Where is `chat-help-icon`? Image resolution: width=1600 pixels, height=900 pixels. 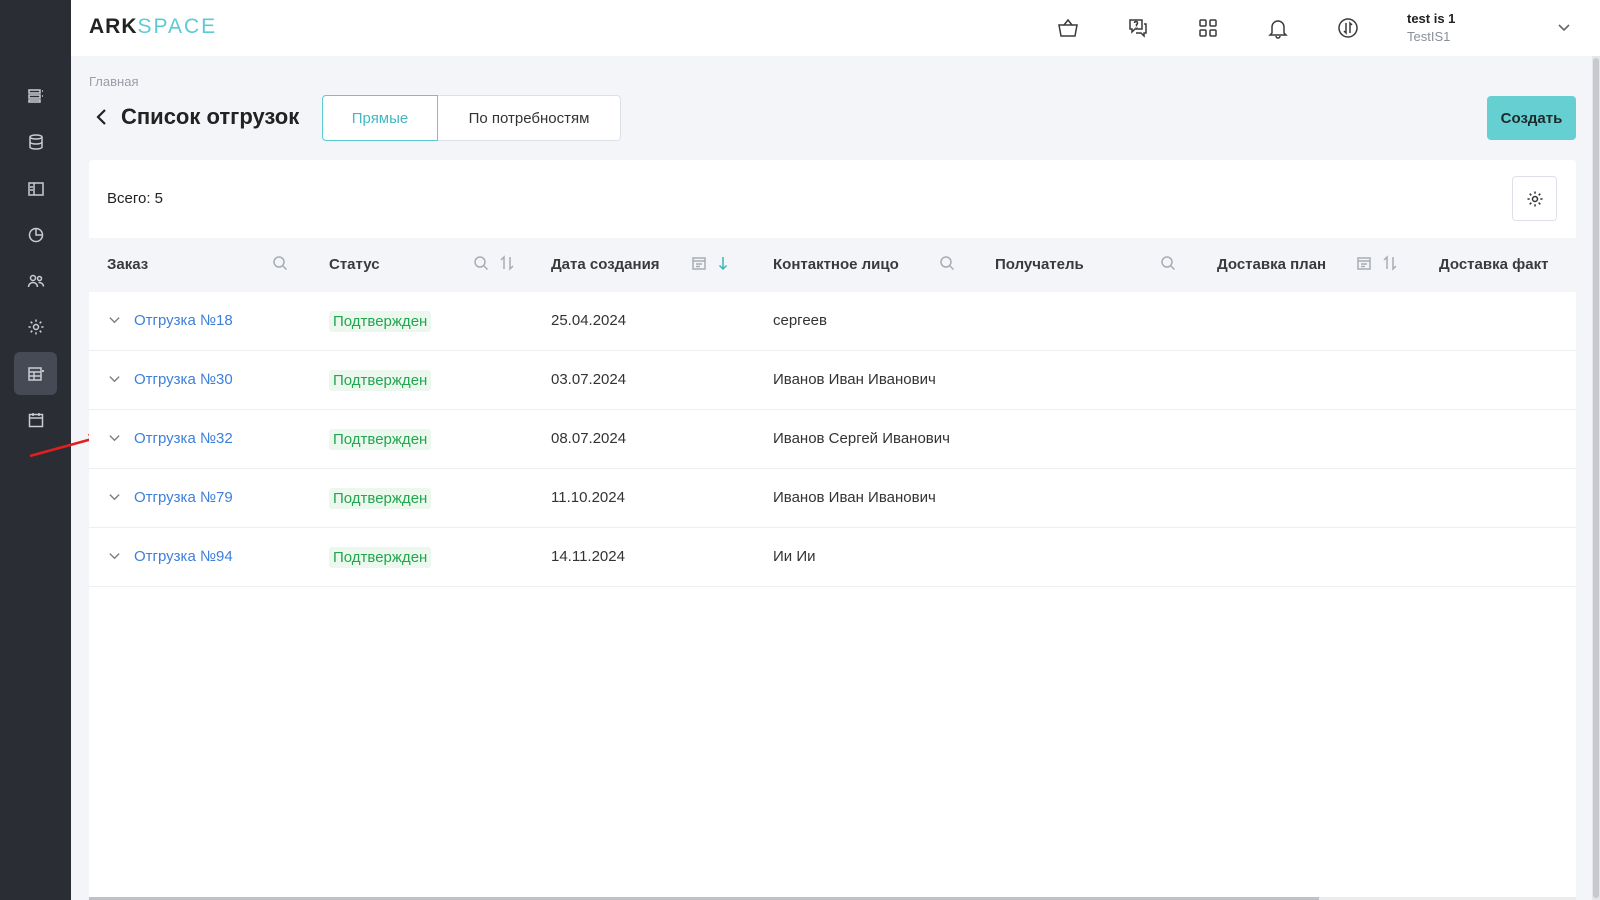 chat-help-icon is located at coordinates (1138, 28).